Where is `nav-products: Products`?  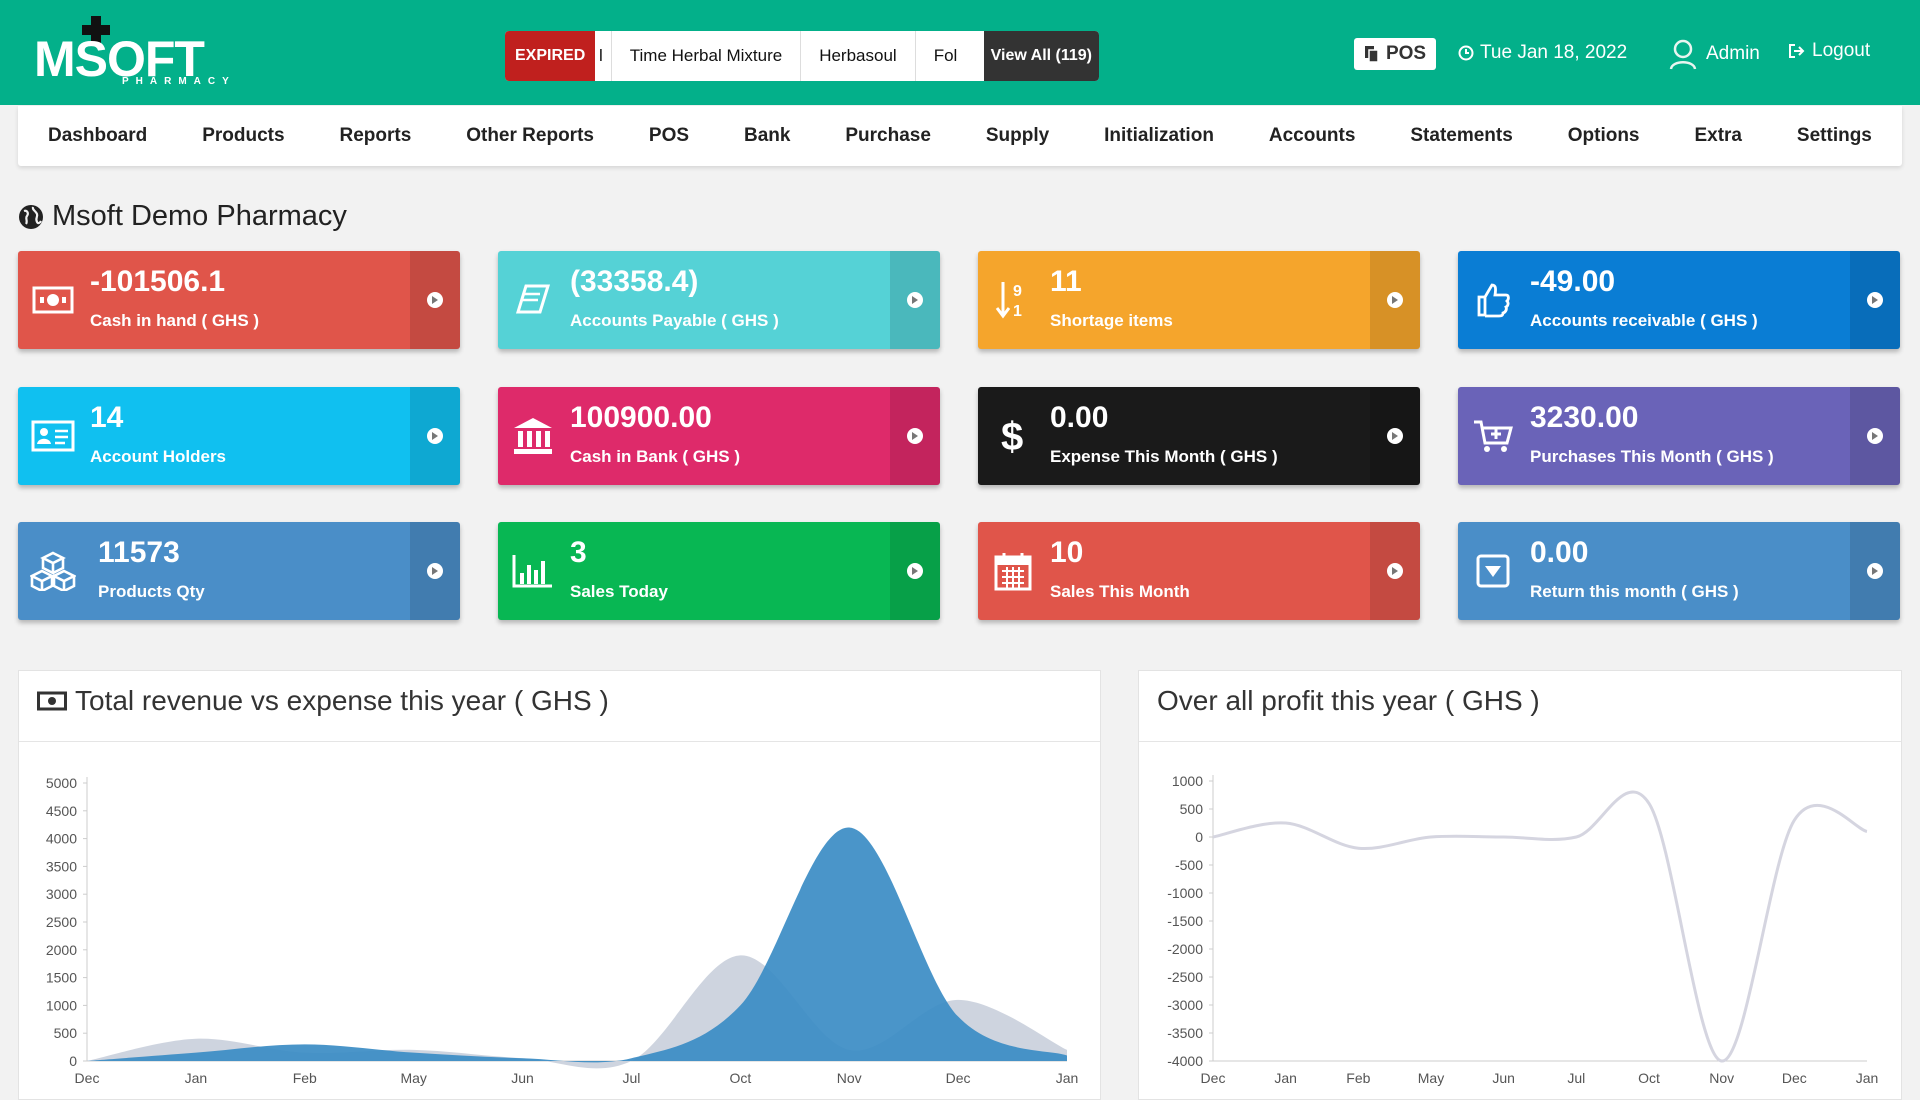 nav-products: Products is located at coordinates (243, 136).